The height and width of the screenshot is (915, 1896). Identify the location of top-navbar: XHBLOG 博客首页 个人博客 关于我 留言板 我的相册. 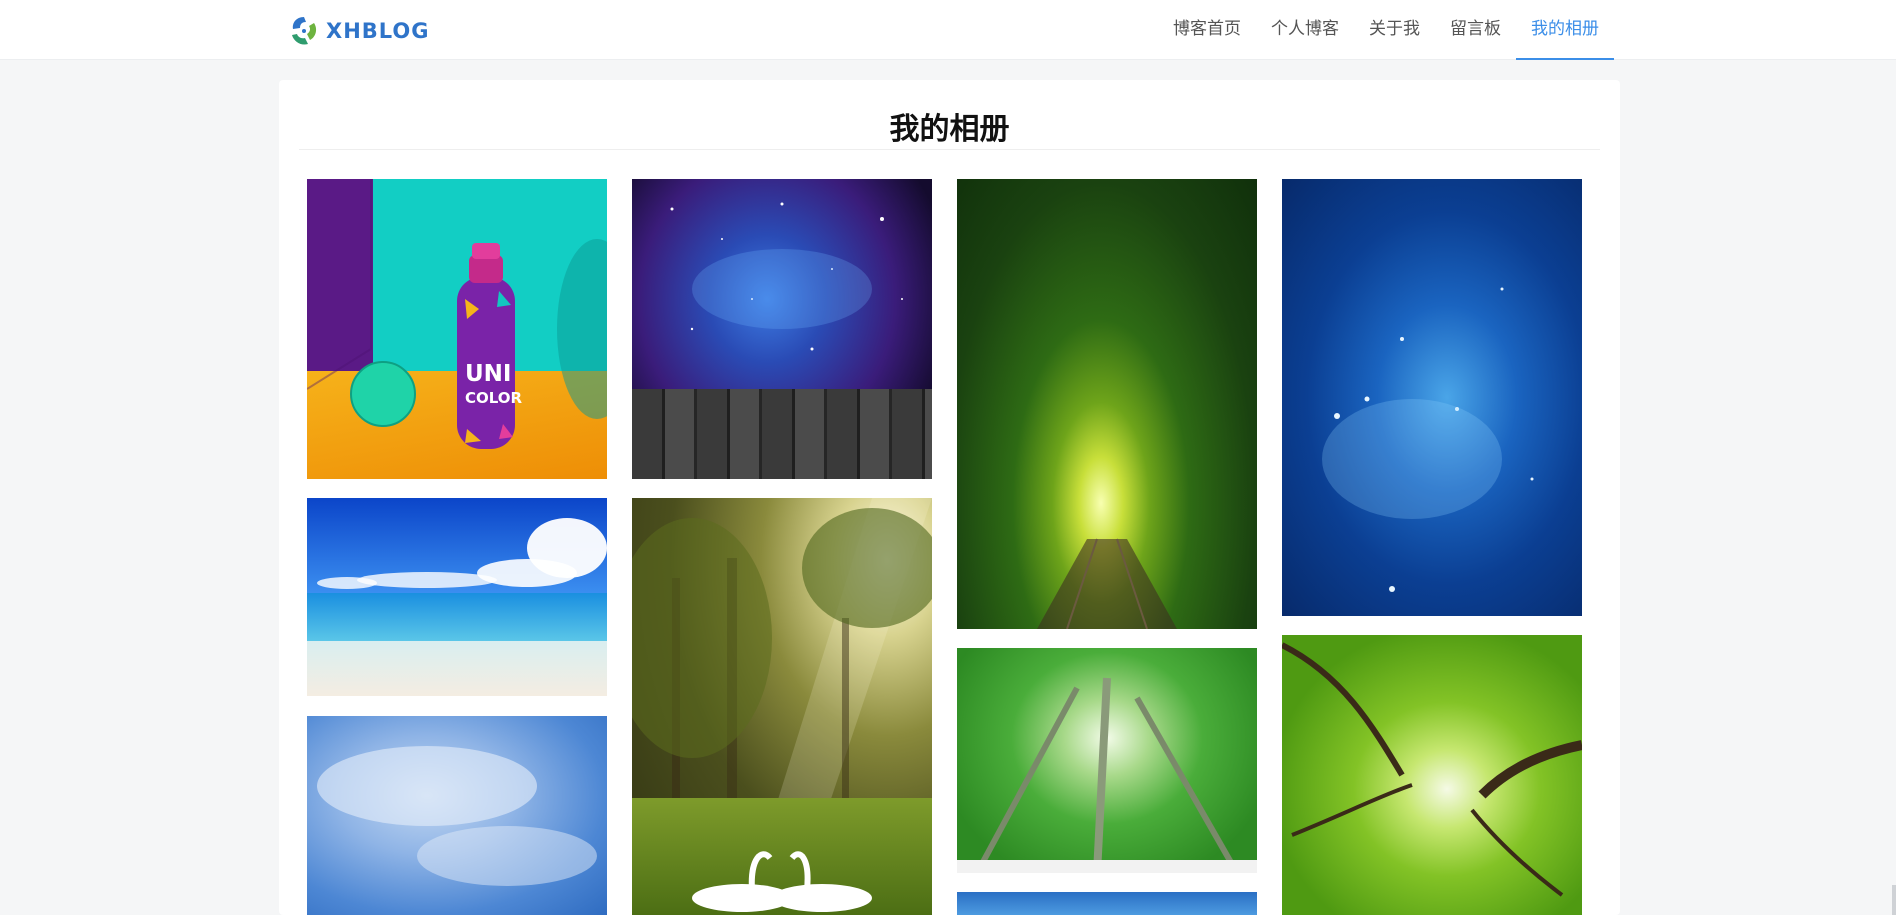
(948, 30).